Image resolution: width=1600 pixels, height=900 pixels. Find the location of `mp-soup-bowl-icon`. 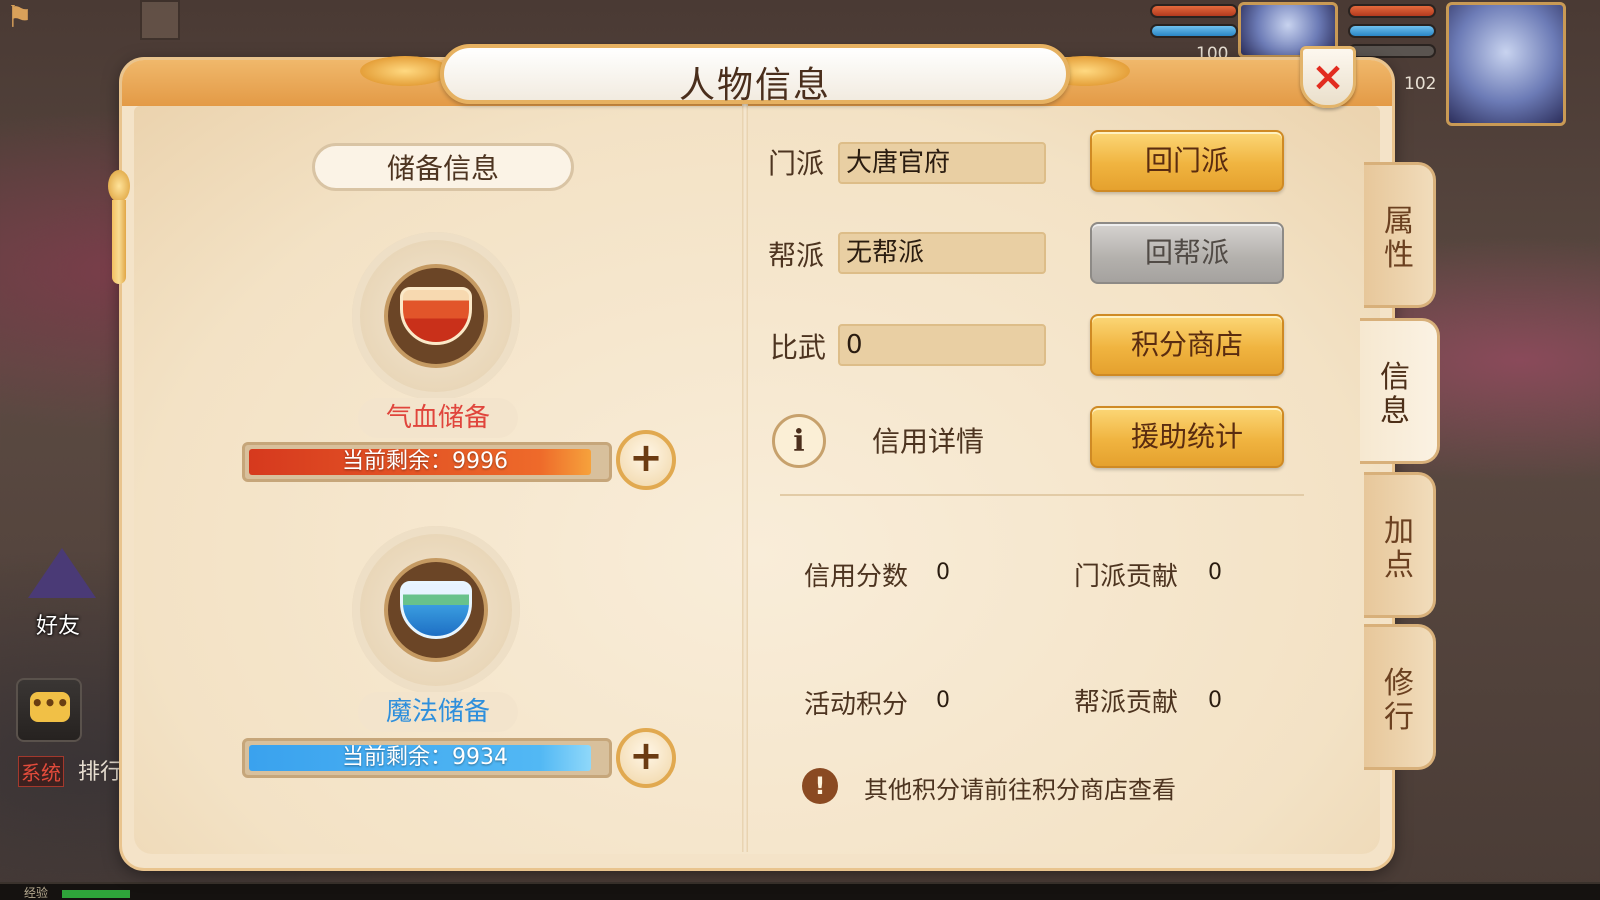

mp-soup-bowl-icon is located at coordinates (436, 610).